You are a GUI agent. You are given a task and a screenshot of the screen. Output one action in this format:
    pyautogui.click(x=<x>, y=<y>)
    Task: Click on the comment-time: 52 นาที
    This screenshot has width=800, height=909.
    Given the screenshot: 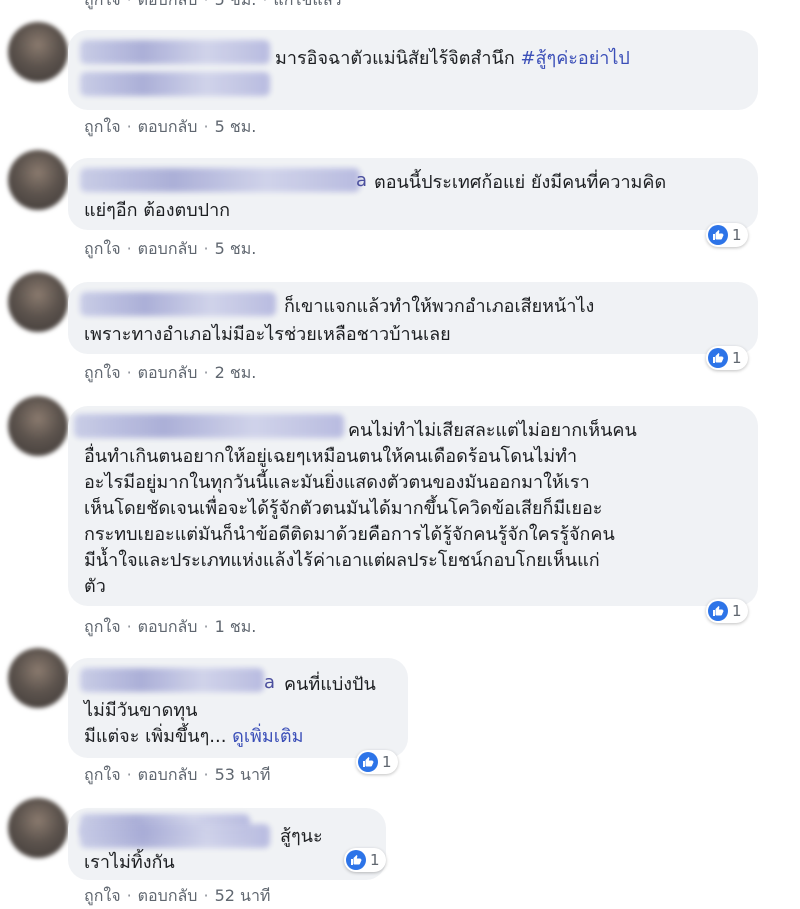 What is the action you would take?
    pyautogui.click(x=243, y=895)
    